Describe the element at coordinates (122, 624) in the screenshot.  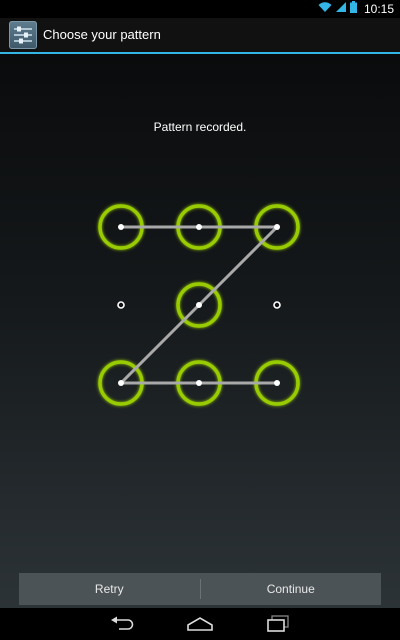
I see `back-icon` at that location.